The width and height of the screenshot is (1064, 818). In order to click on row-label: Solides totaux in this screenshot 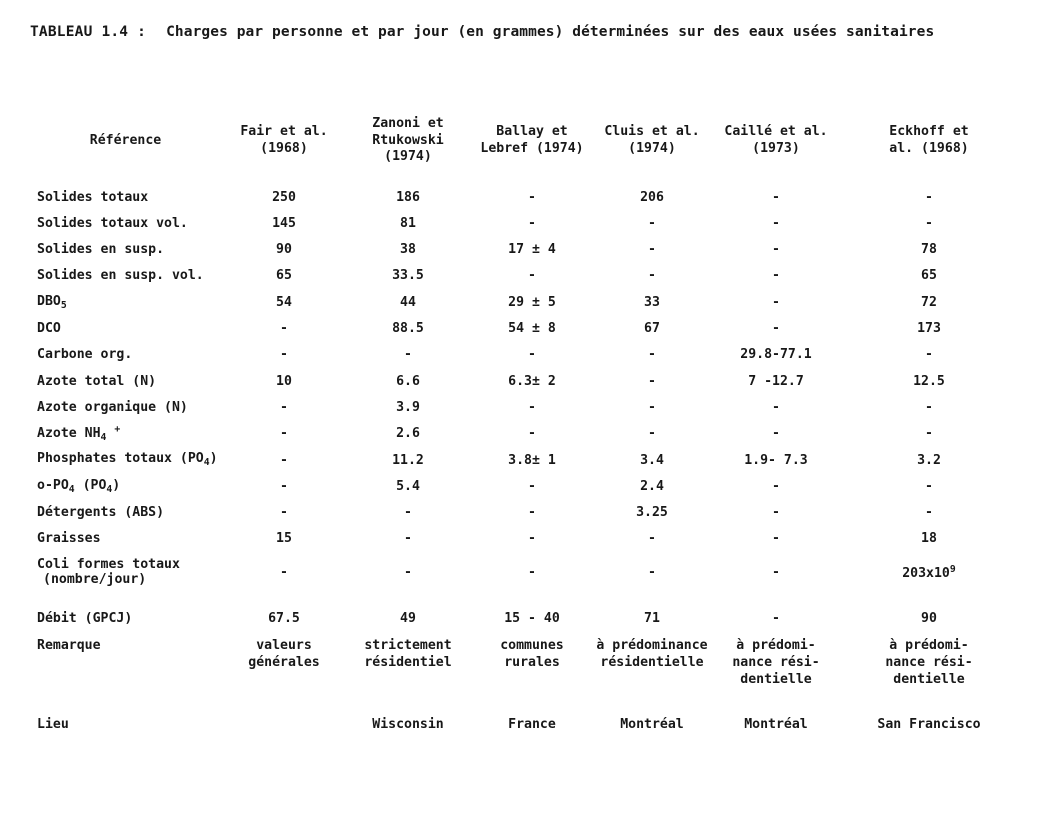, I will do `click(93, 197)`.